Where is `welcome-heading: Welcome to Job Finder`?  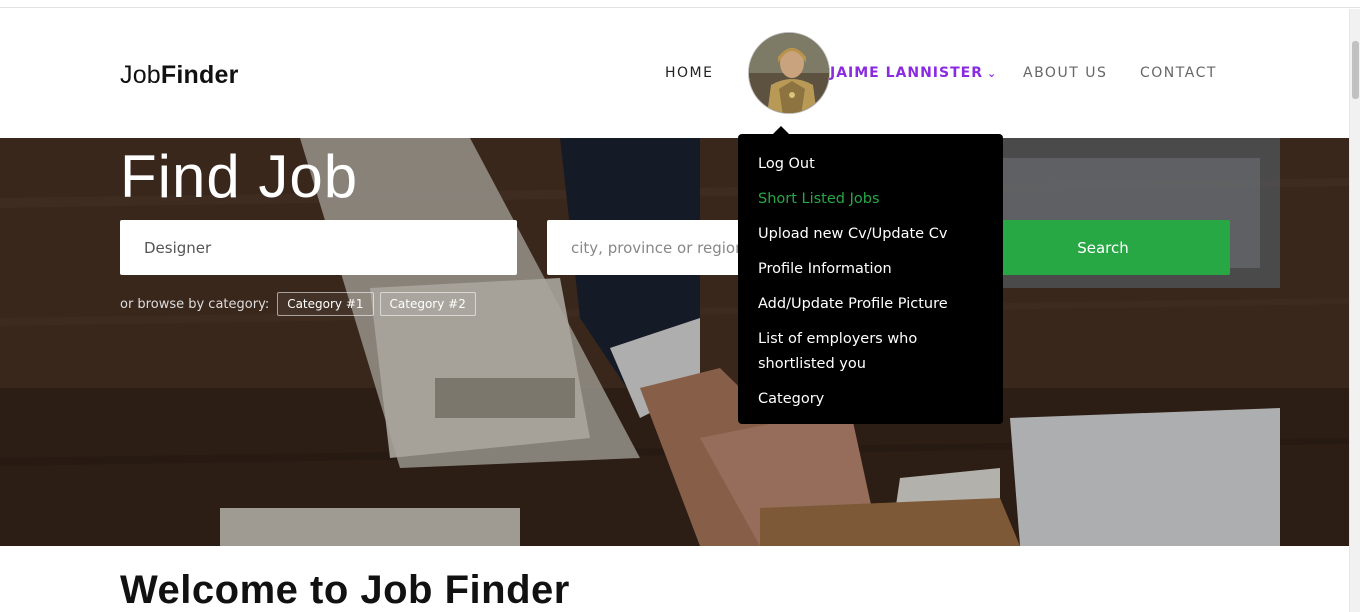 welcome-heading: Welcome to Job Finder is located at coordinates (345, 590).